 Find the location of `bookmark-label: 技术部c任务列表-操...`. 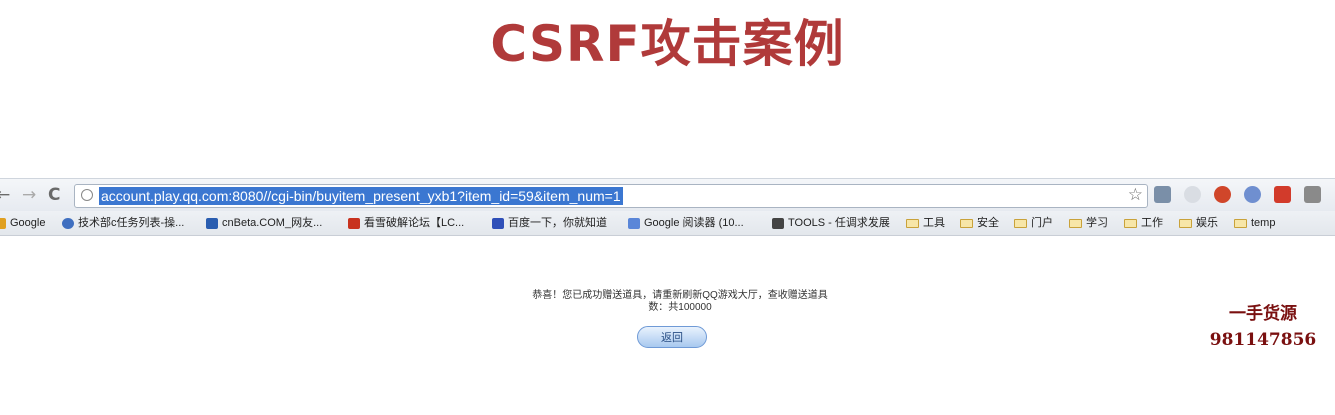

bookmark-label: 技术部c任务列表-操... is located at coordinates (131, 223).